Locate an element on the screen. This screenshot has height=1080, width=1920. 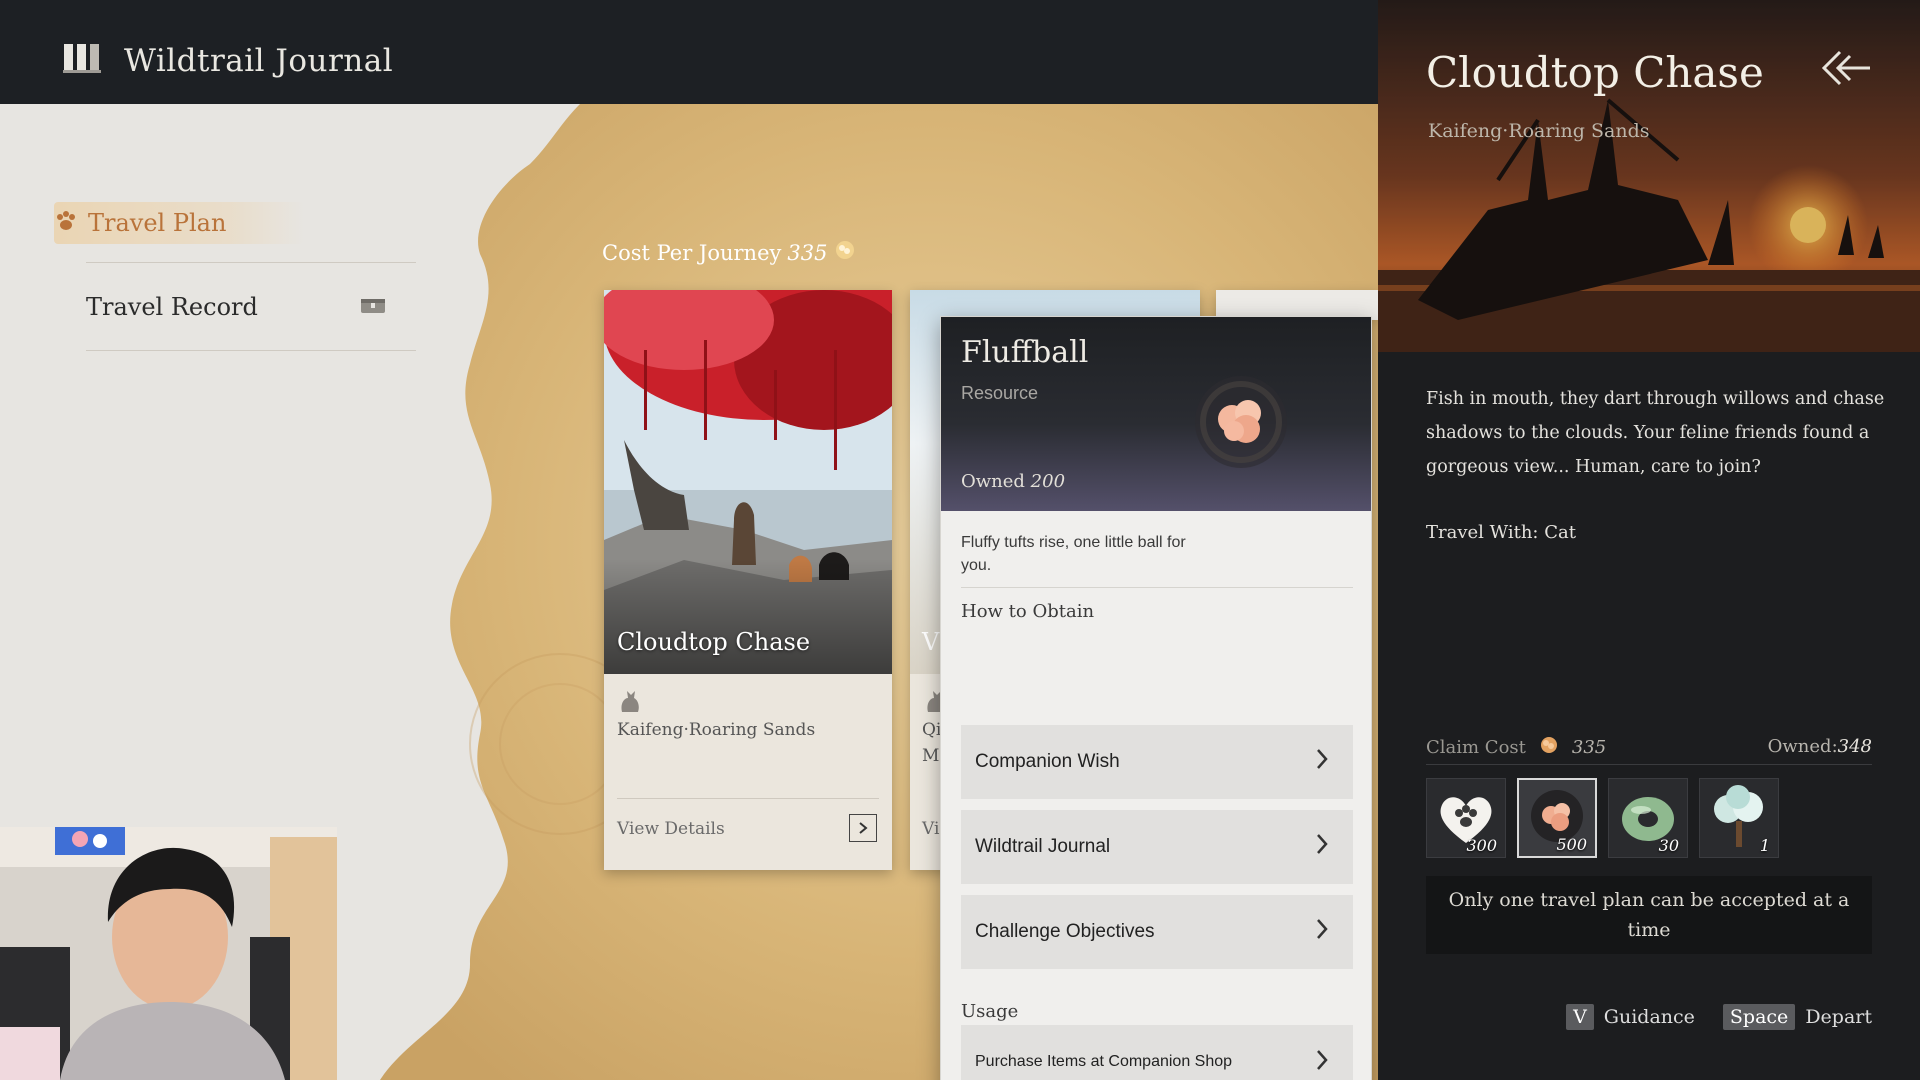
cost-value: 335 is located at coordinates (807, 252).